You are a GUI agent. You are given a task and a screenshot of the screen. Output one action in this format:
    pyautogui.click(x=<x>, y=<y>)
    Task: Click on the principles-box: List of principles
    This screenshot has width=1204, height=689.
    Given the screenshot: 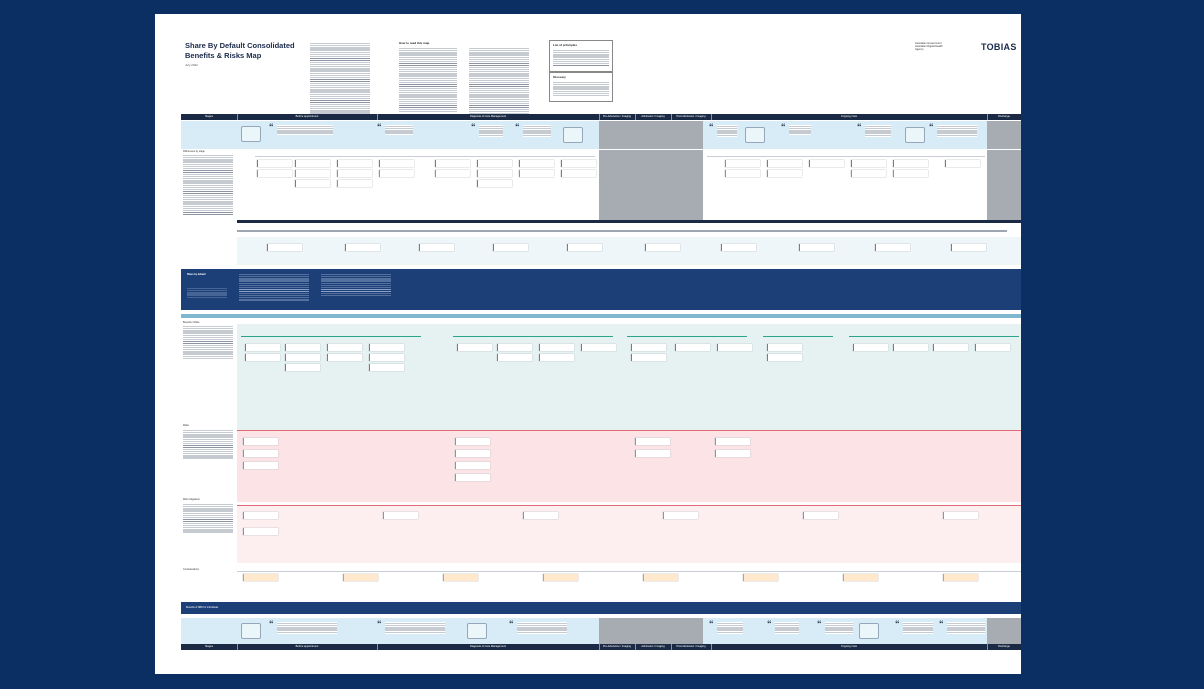 What is the action you would take?
    pyautogui.click(x=581, y=56)
    